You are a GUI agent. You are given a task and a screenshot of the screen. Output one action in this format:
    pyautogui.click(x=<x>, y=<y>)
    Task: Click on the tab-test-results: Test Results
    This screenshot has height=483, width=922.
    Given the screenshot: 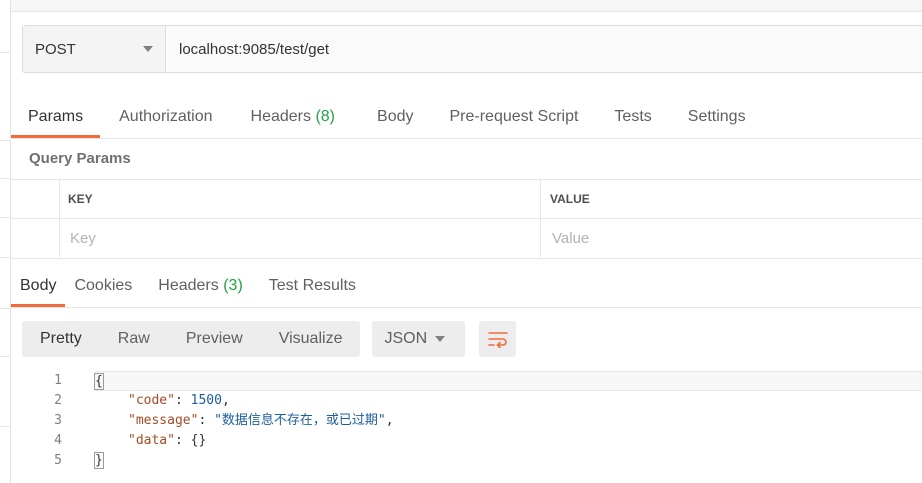 What is the action you would take?
    pyautogui.click(x=312, y=286)
    